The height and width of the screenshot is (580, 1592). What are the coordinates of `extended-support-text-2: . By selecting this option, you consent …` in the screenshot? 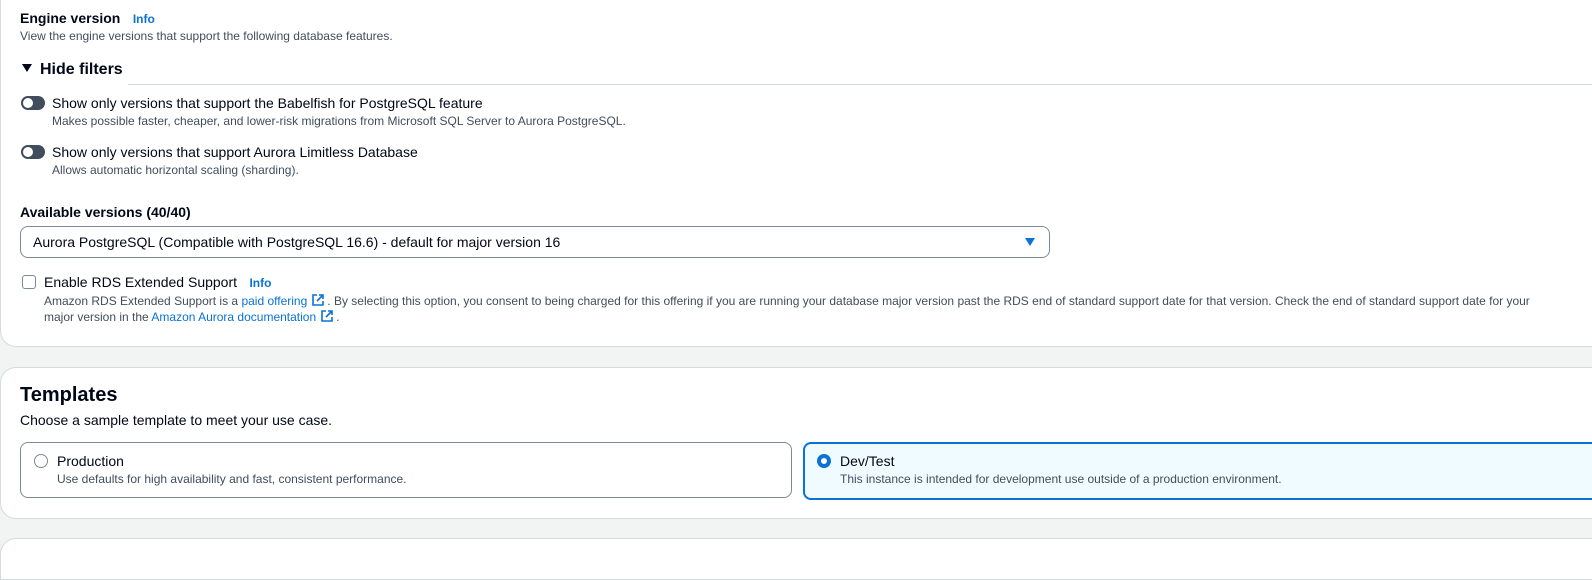 It's located at (928, 301).